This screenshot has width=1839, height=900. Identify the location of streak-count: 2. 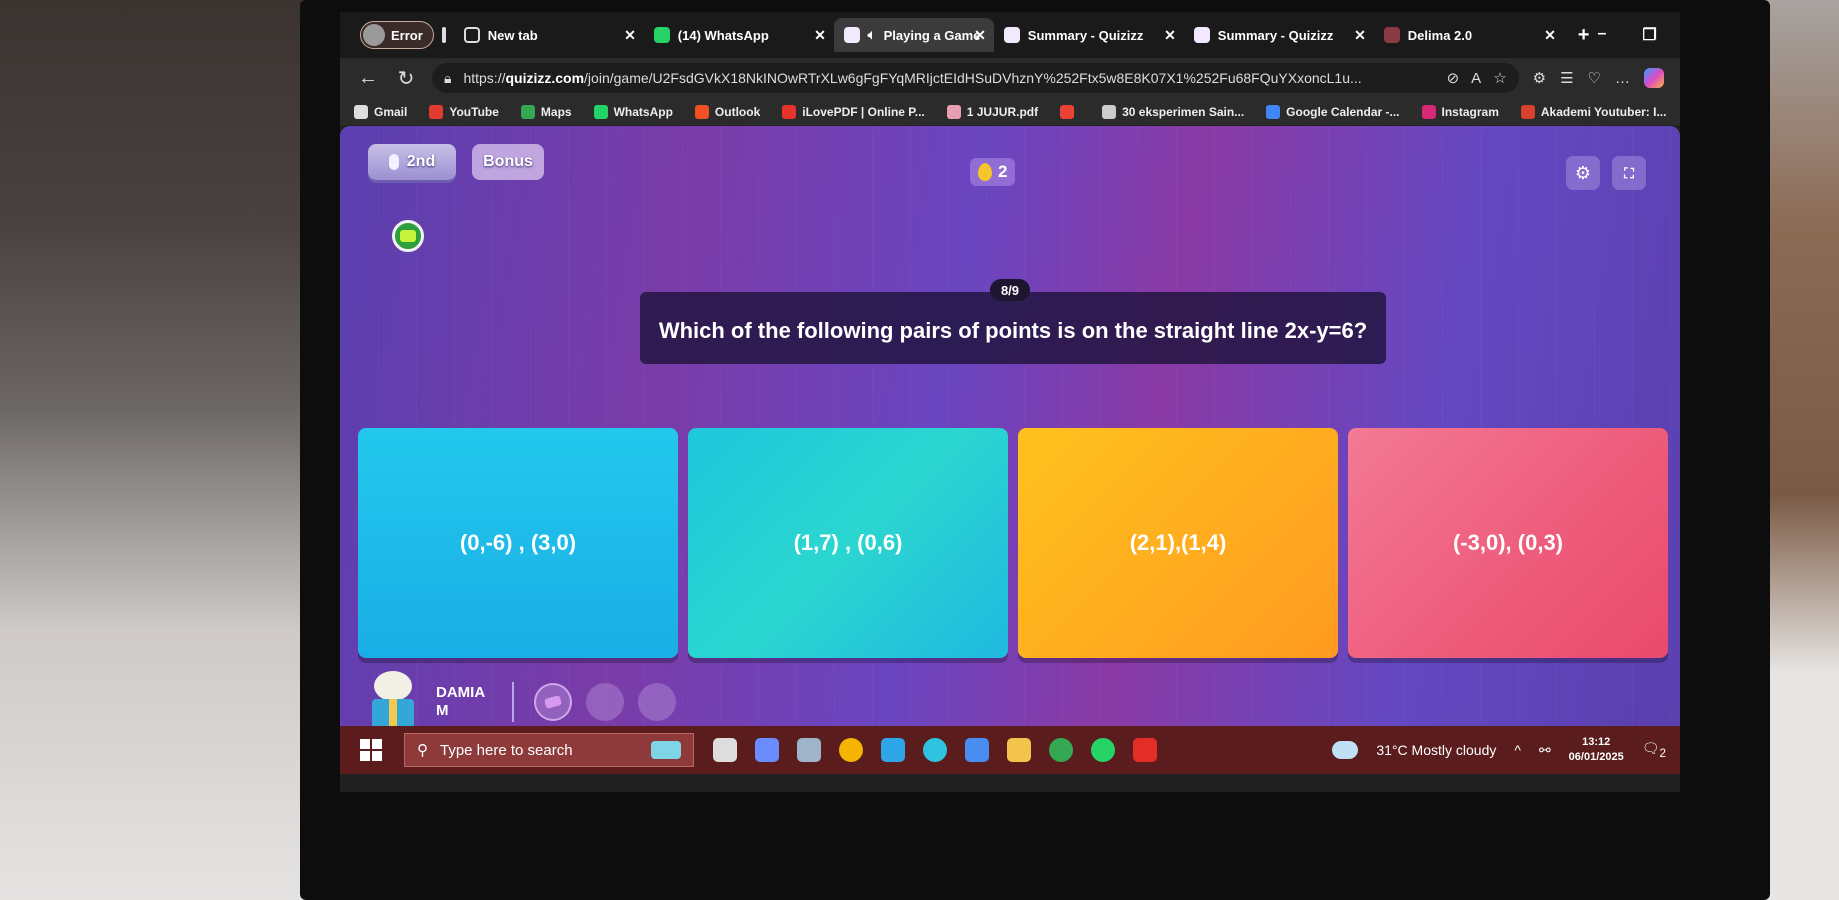
(1003, 171).